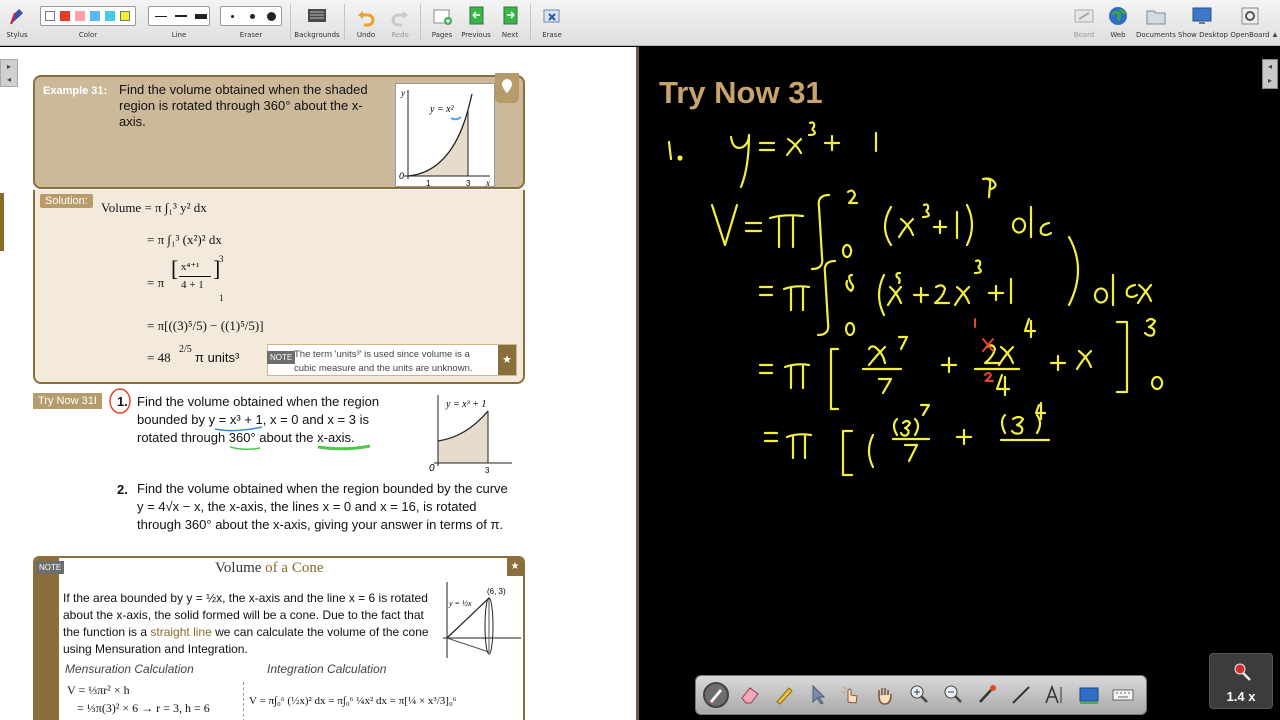 Image resolution: width=1280 pixels, height=720 pixels. Describe the element at coordinates (129, 669) in the screenshot. I see `mensuration-heading: Mensuration Calculation` at that location.